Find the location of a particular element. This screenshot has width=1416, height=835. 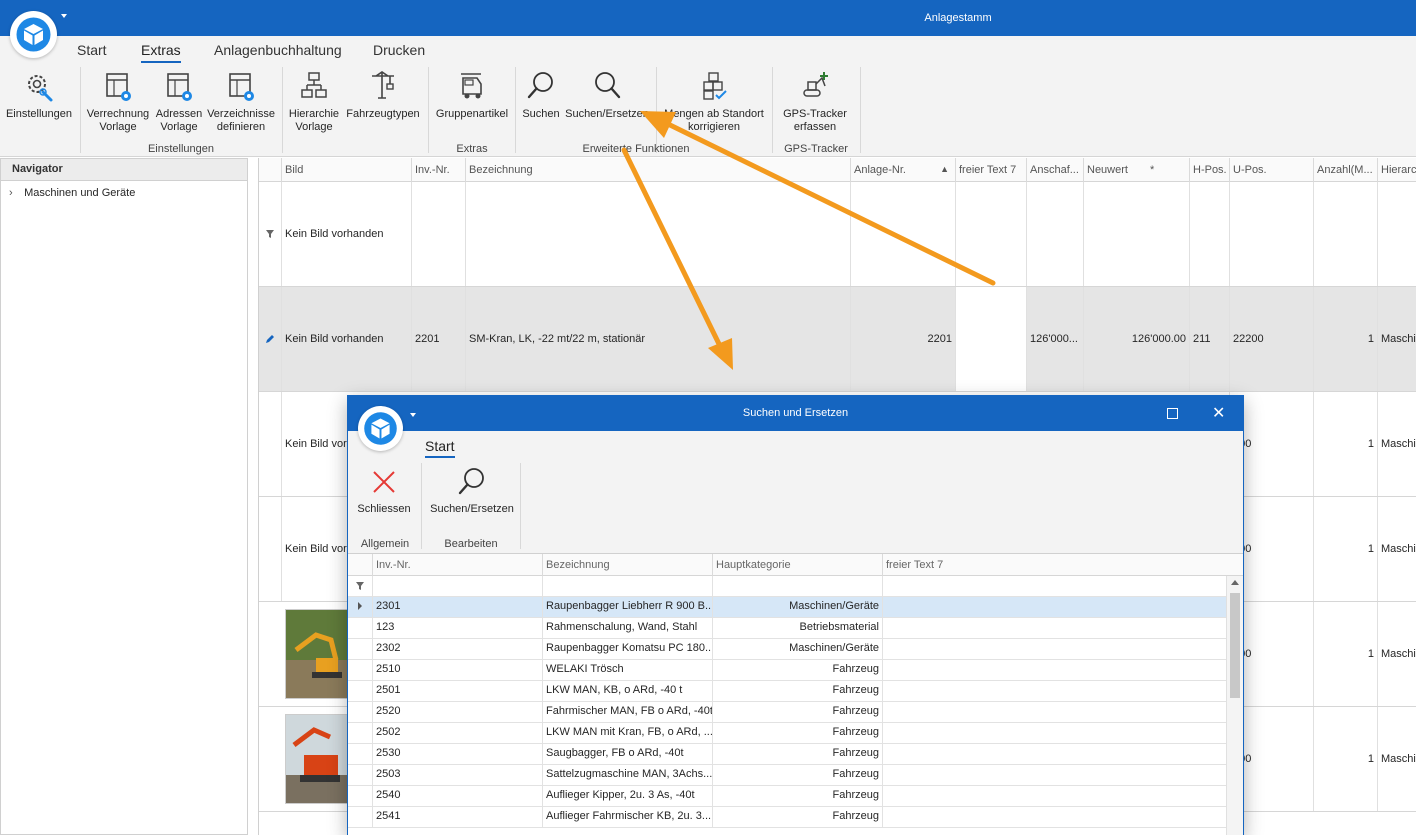

suchen-button: Suchen is located at coordinates (541, 95).